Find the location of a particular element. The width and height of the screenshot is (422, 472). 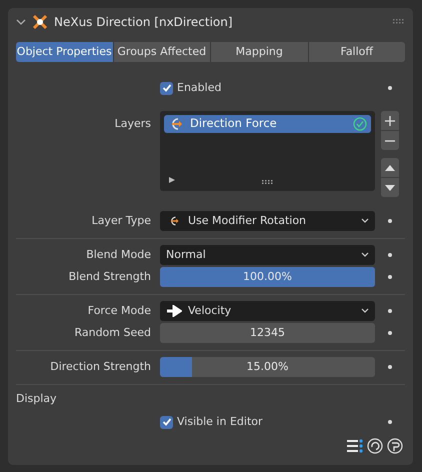

drag-handle-icon is located at coordinates (399, 22).